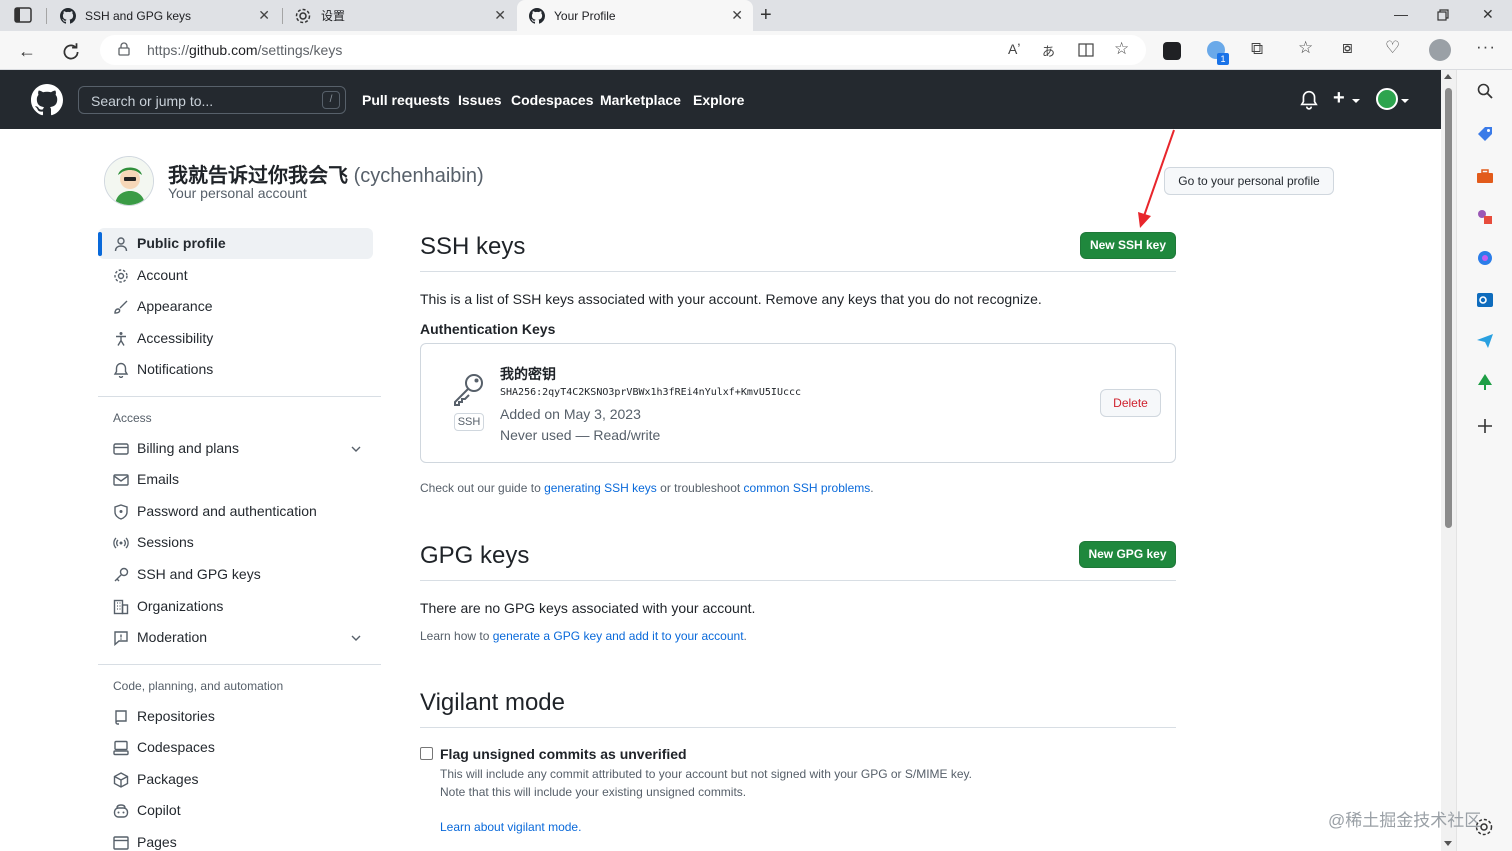 The image size is (1512, 851). I want to click on add-icon, so click(1485, 426).